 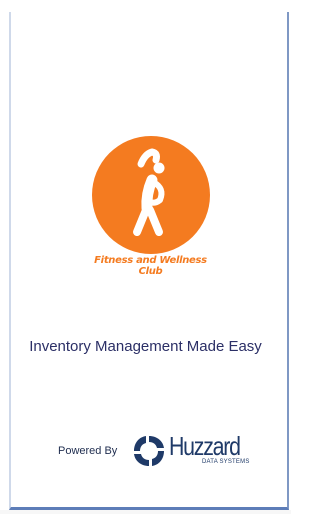 What do you see at coordinates (226, 462) in the screenshot?
I see `huzzard-subtitle: DATA SYSTEMS` at bounding box center [226, 462].